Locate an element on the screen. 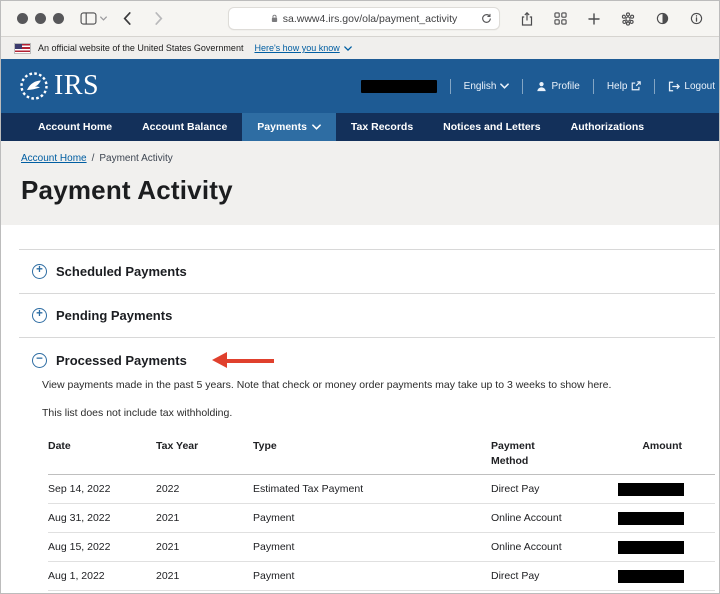  table-row: Aug 1, 2022 2021 Payment Direct Pay is located at coordinates (381, 576).